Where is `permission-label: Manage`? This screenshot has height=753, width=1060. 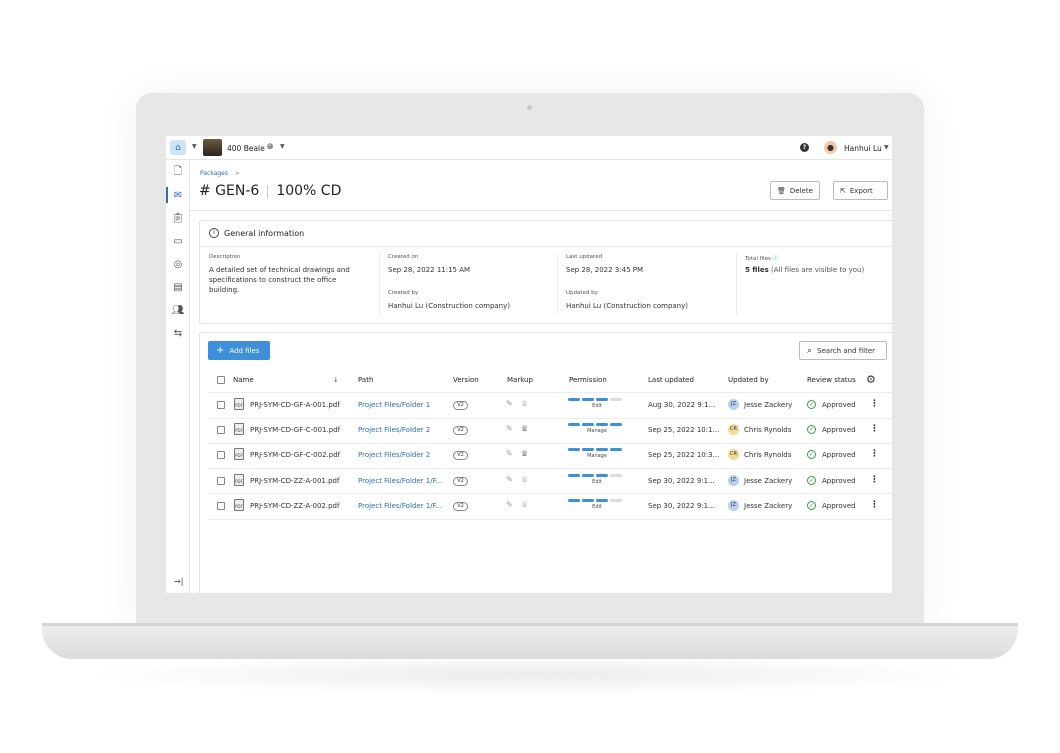 permission-label: Manage is located at coordinates (597, 431).